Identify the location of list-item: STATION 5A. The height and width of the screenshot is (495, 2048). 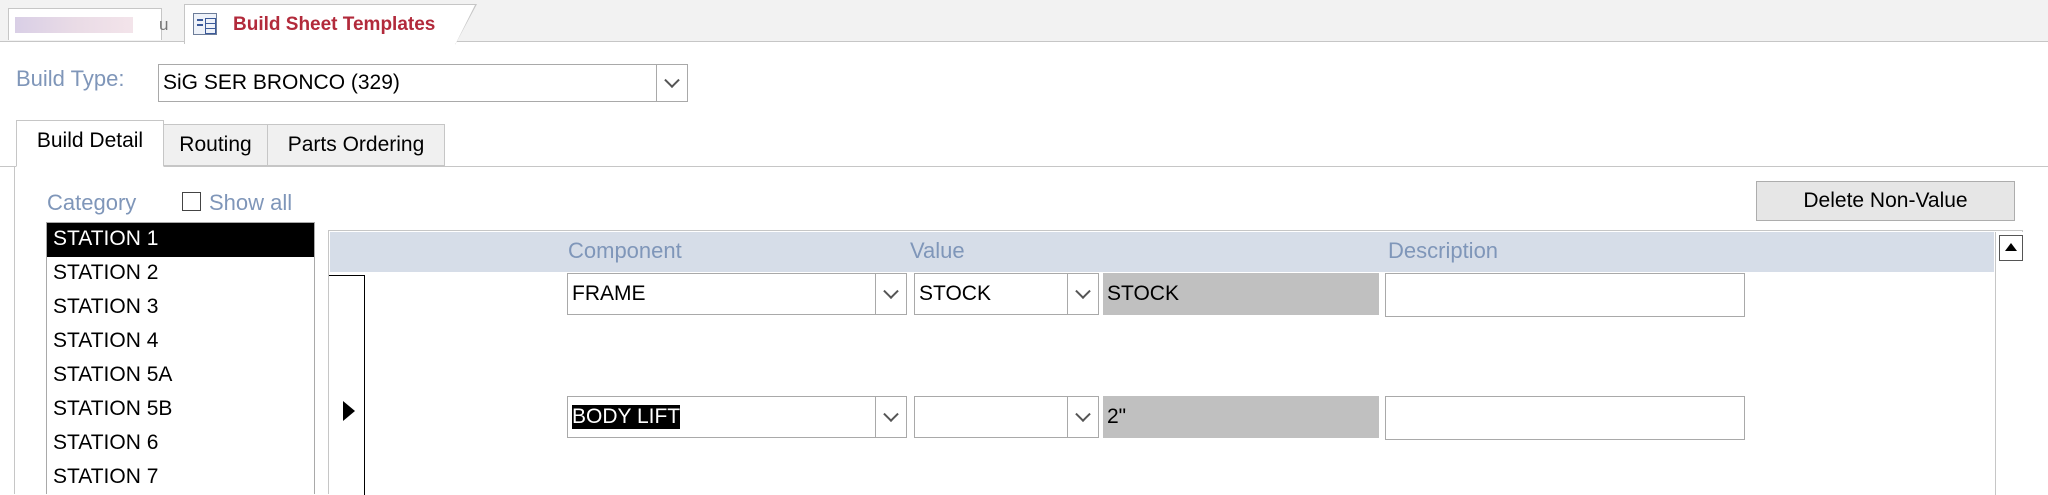
(180, 376).